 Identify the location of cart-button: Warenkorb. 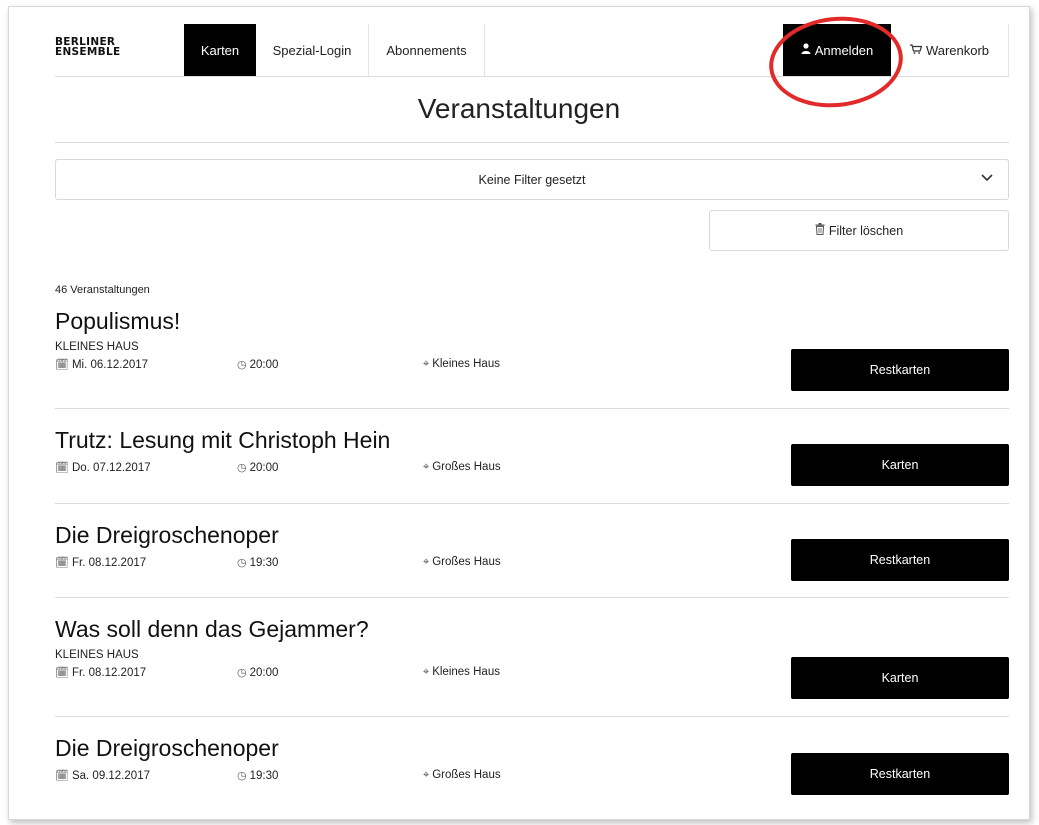
(950, 50).